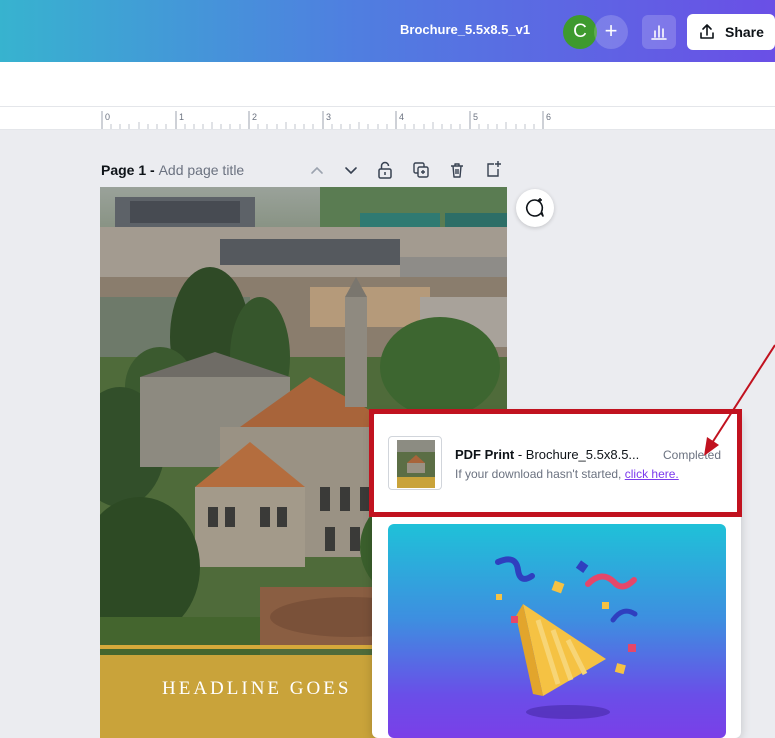 The height and width of the screenshot is (738, 775). I want to click on duplicate-icon, so click(421, 170).